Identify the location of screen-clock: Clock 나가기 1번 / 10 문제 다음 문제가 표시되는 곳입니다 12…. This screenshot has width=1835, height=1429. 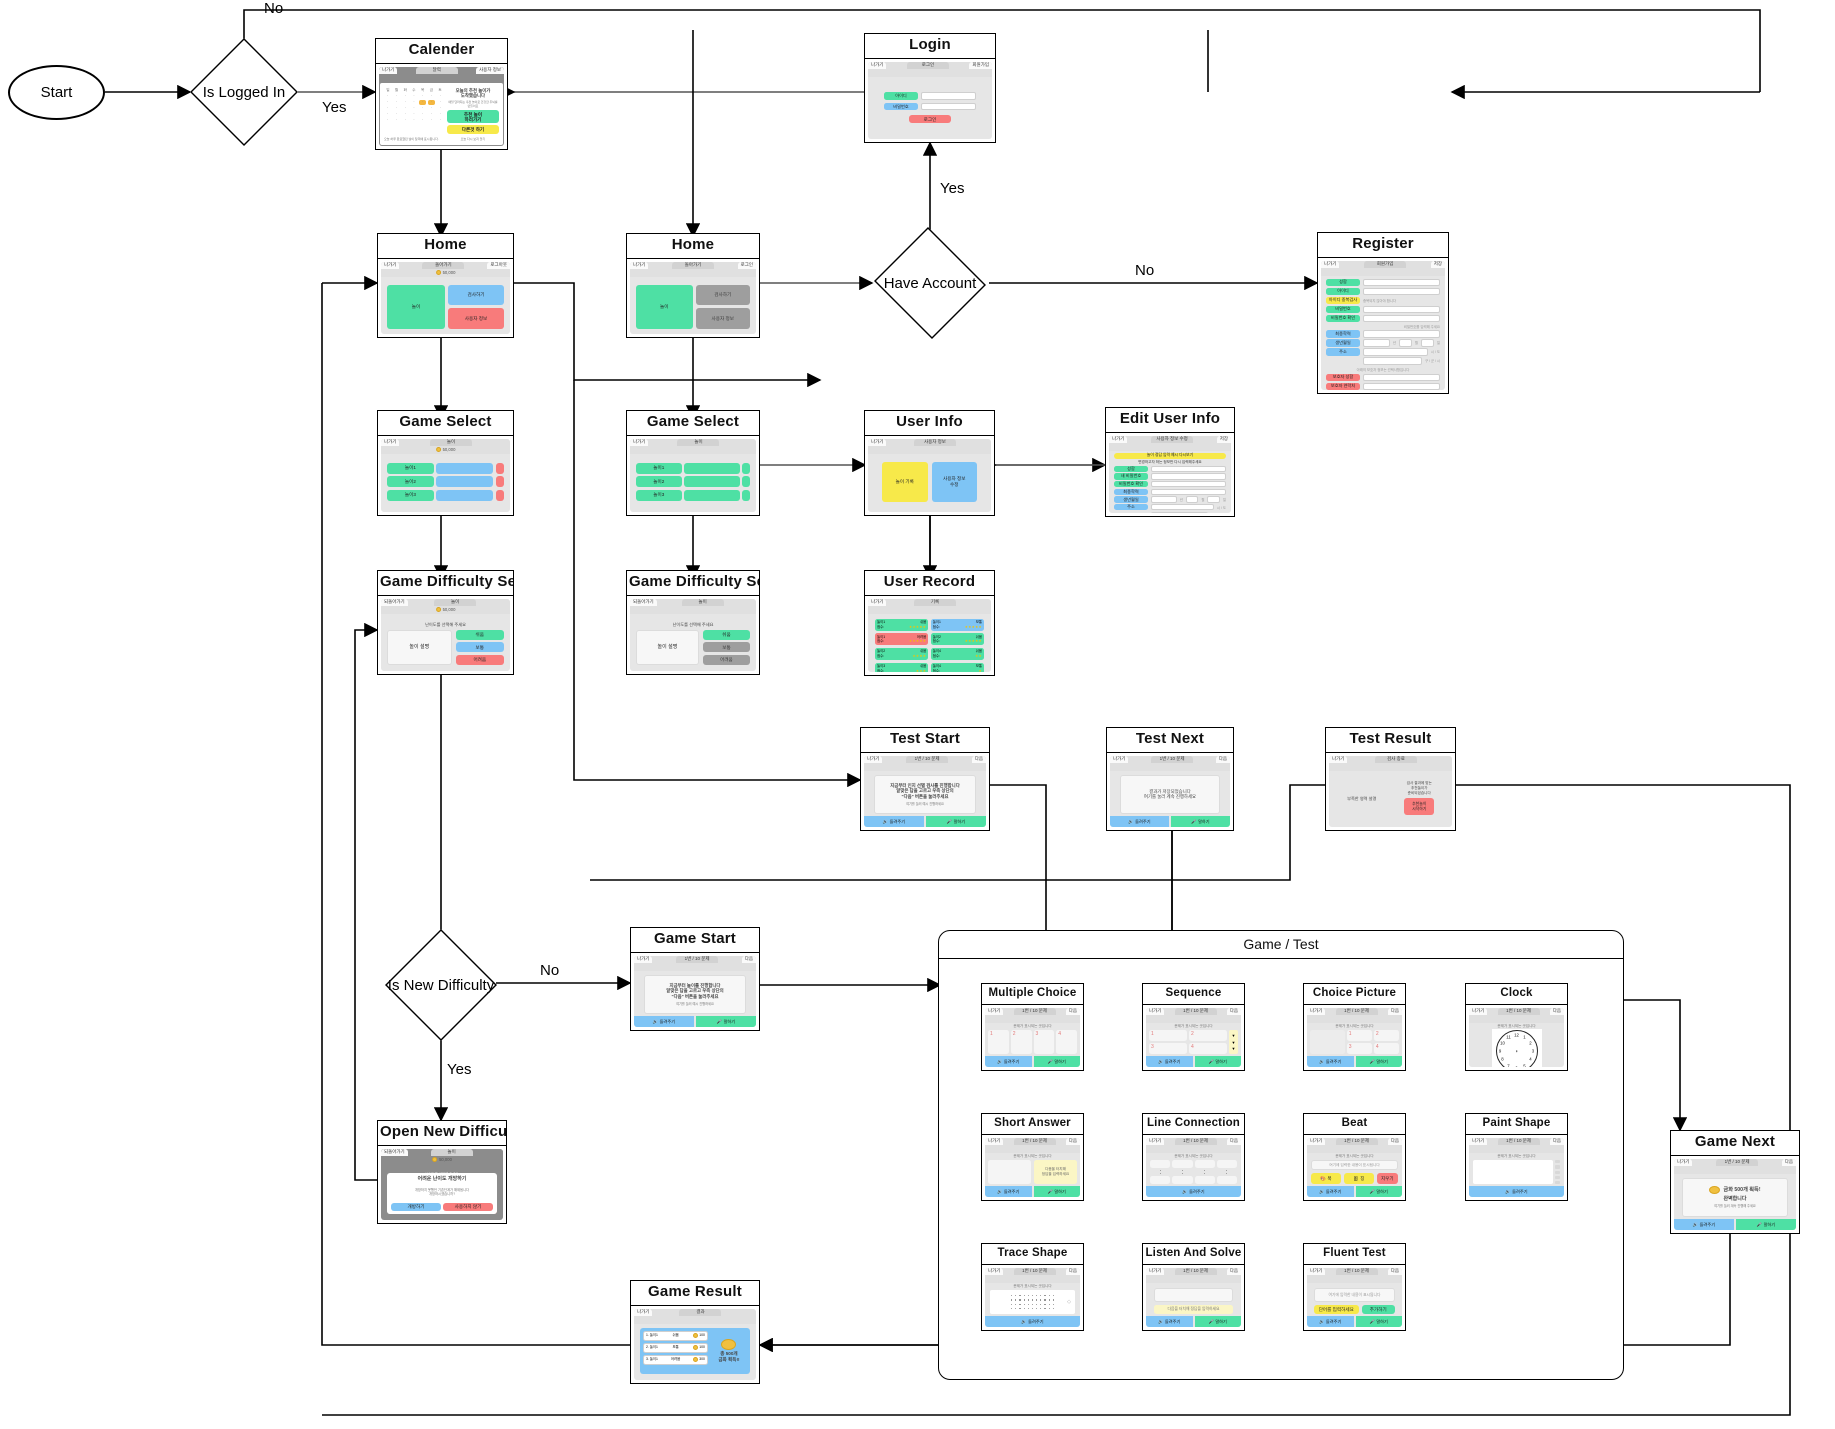
(1516, 1027).